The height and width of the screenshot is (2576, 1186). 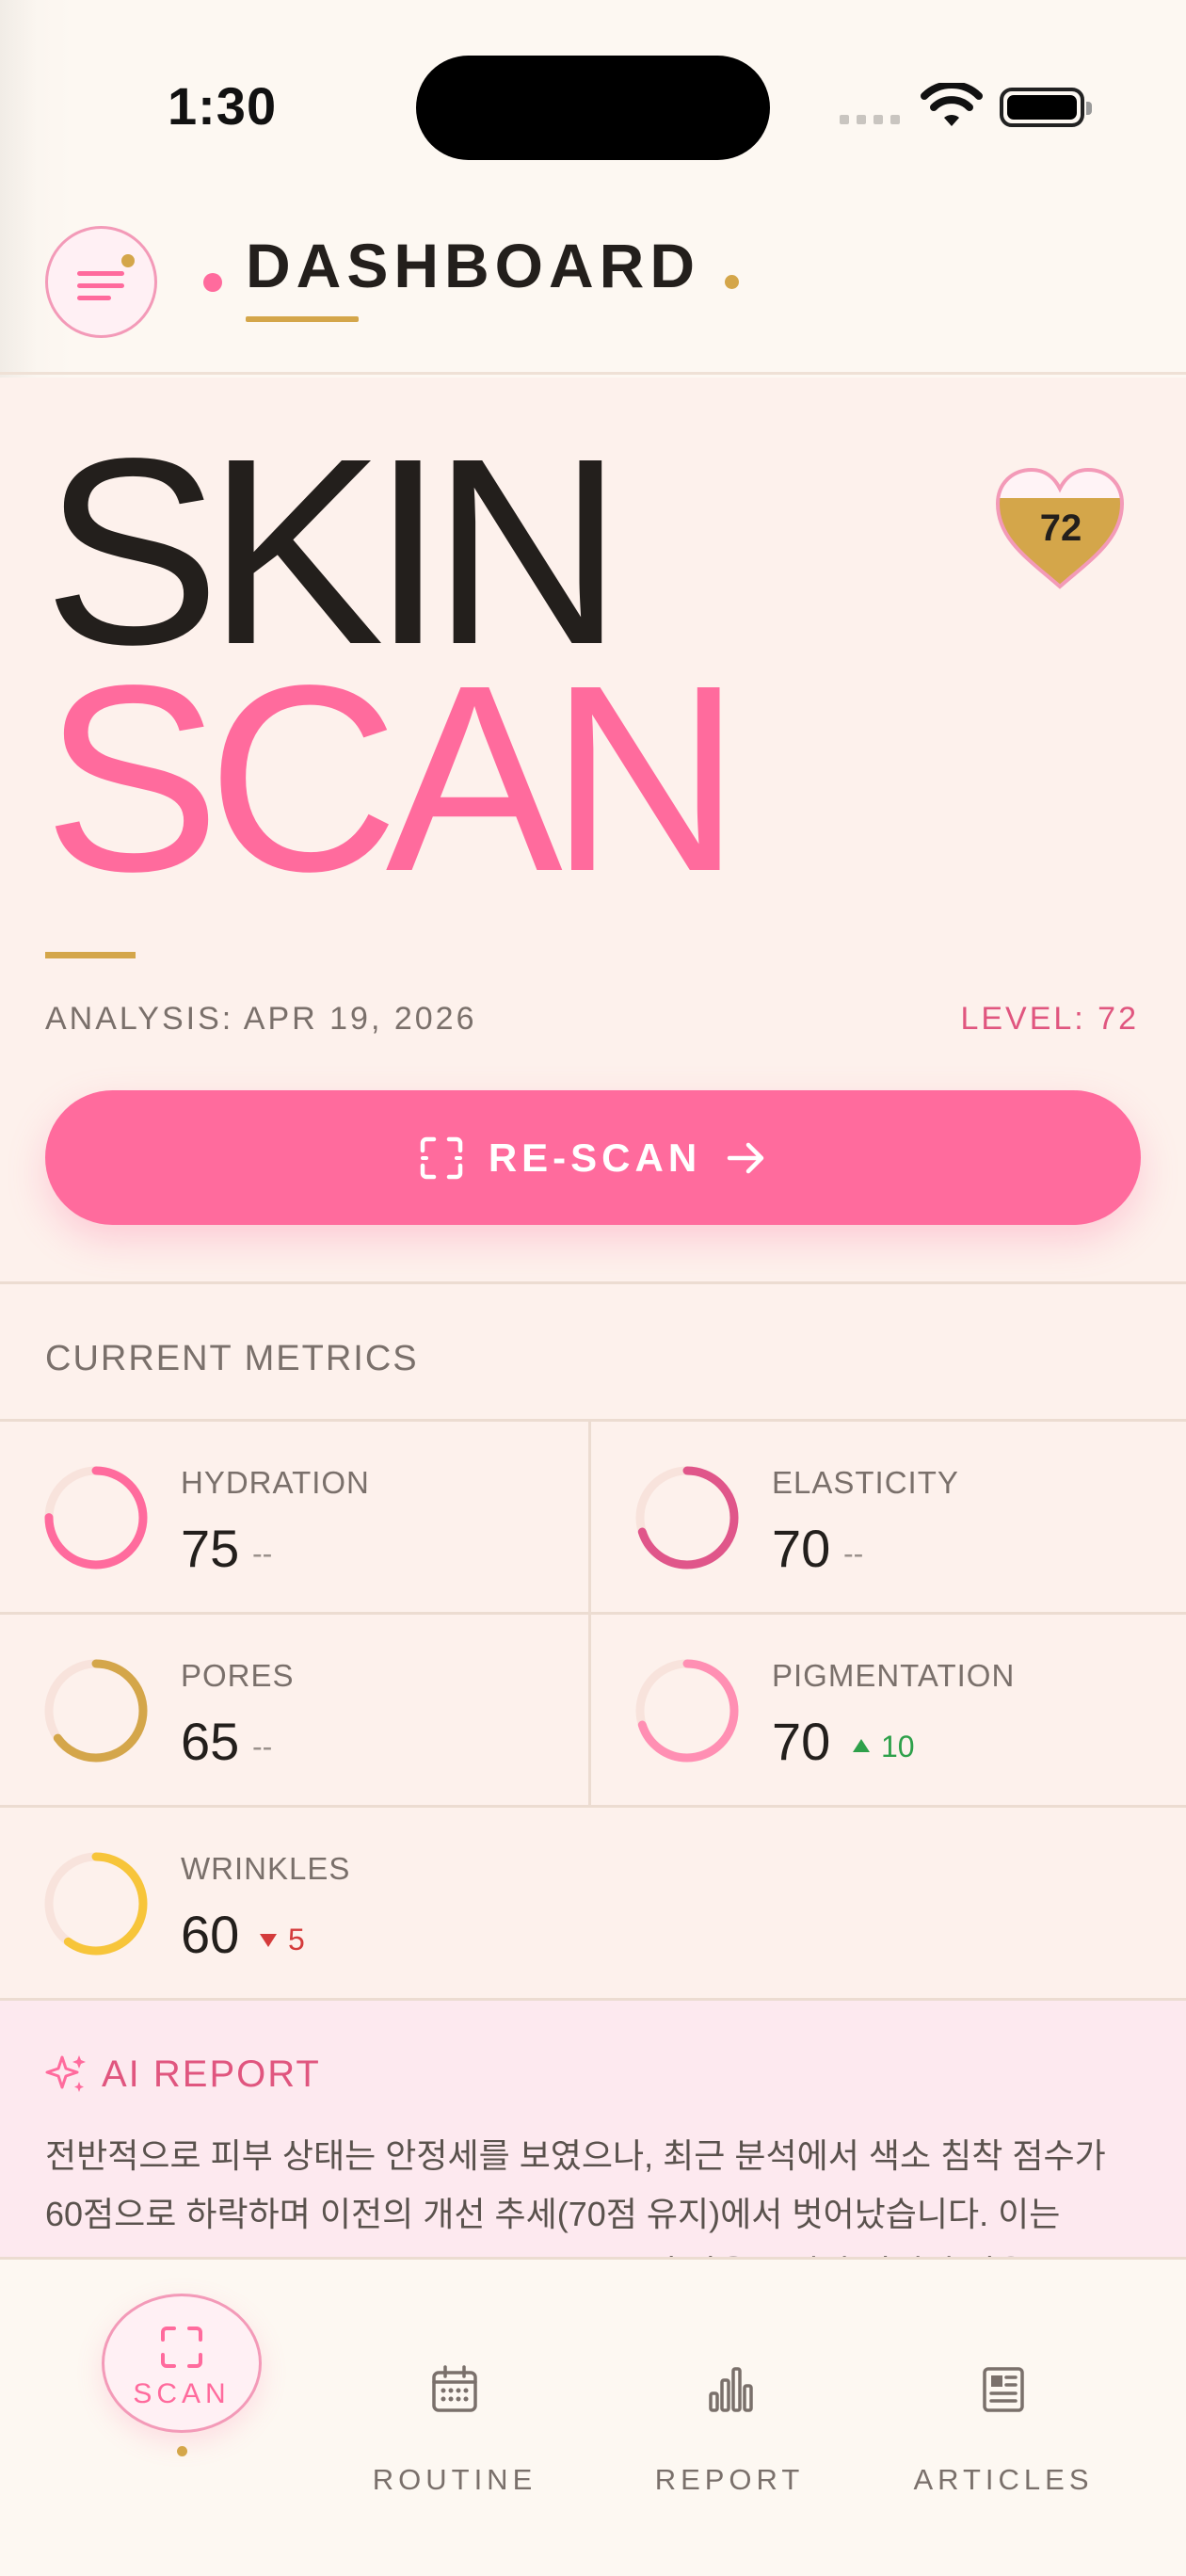 I want to click on bar-chart-icon, so click(x=731, y=2389).